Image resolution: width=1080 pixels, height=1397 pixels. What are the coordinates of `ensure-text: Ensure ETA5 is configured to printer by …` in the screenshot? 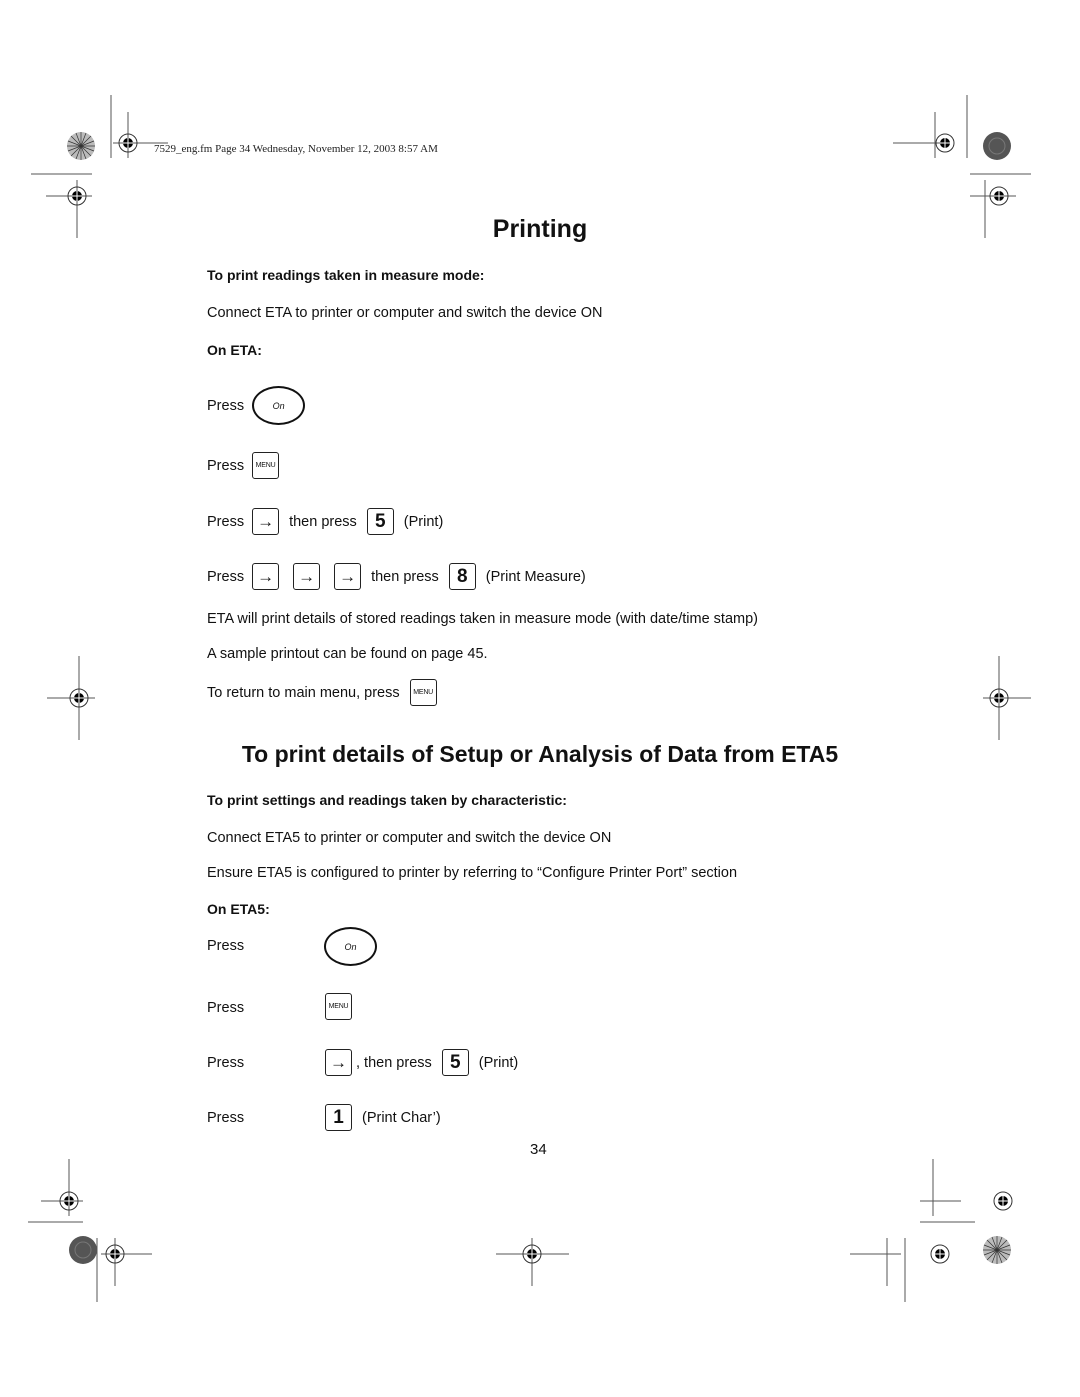 It's located at (472, 873).